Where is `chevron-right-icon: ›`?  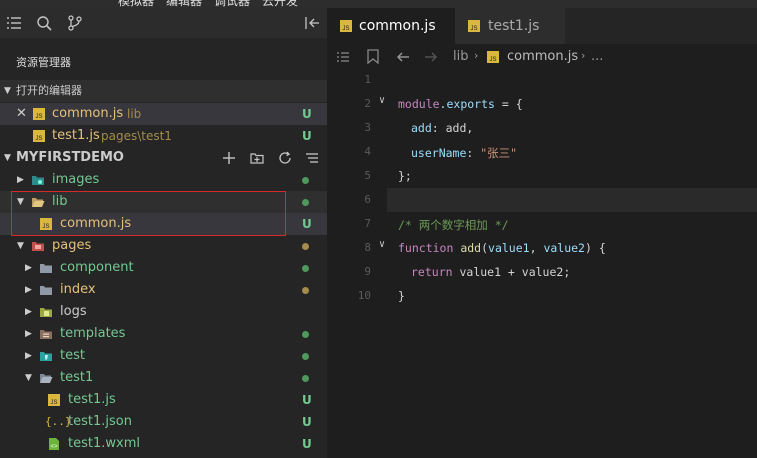 chevron-right-icon: › is located at coordinates (583, 55).